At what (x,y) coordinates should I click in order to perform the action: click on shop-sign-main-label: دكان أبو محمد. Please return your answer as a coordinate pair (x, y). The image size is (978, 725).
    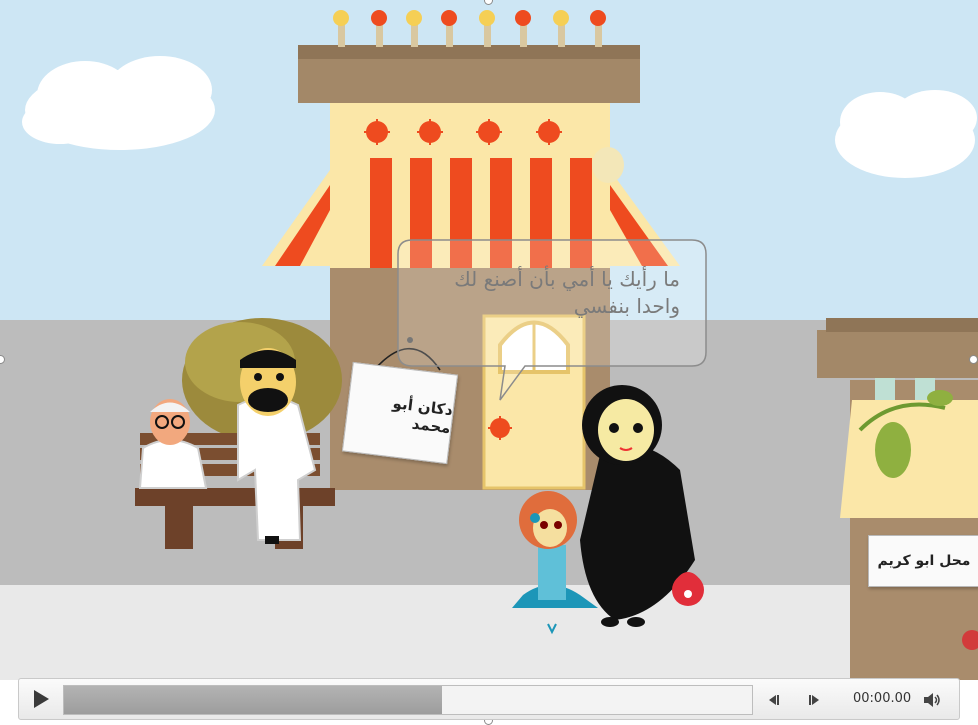
    Looking at the image, I should click on (422, 416).